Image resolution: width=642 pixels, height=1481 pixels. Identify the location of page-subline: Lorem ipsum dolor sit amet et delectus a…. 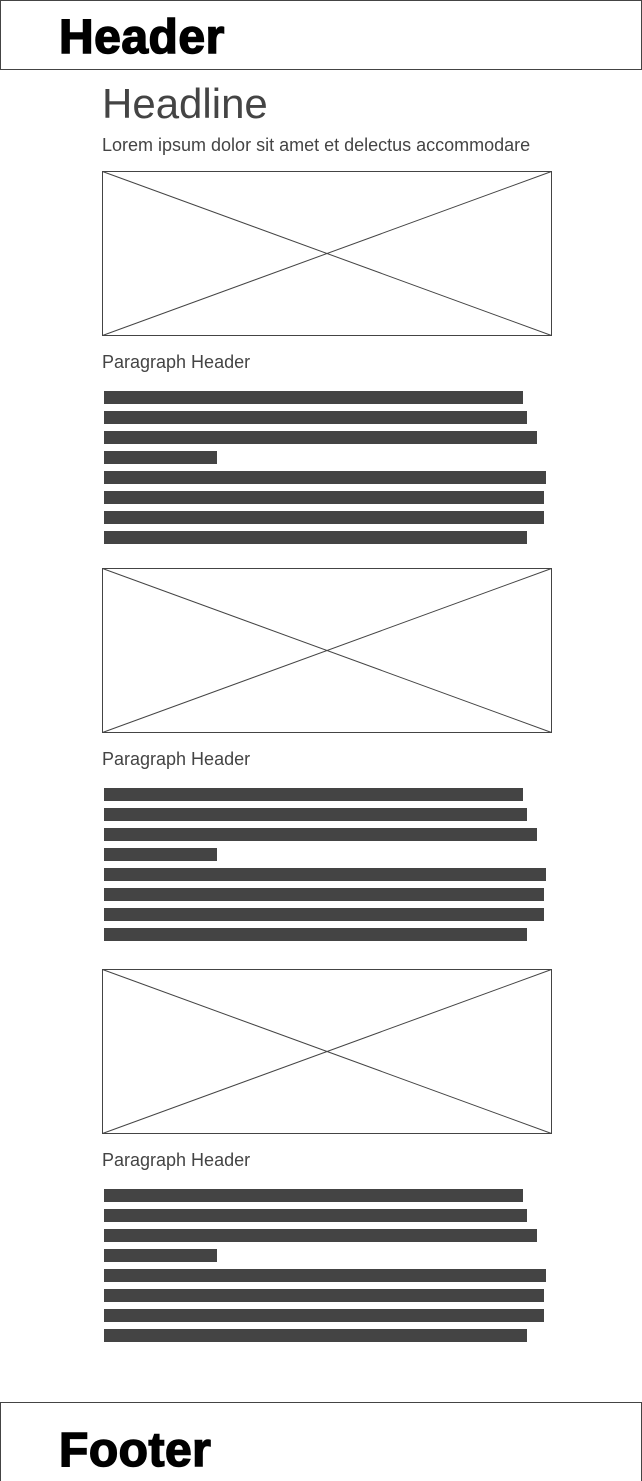
(316, 145).